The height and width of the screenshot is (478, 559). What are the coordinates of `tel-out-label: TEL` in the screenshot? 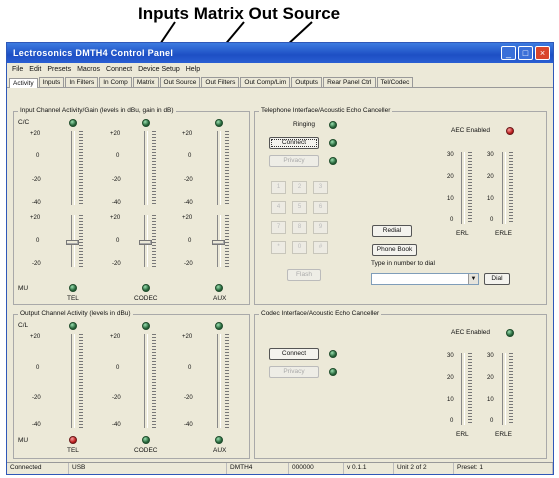 It's located at (73, 450).